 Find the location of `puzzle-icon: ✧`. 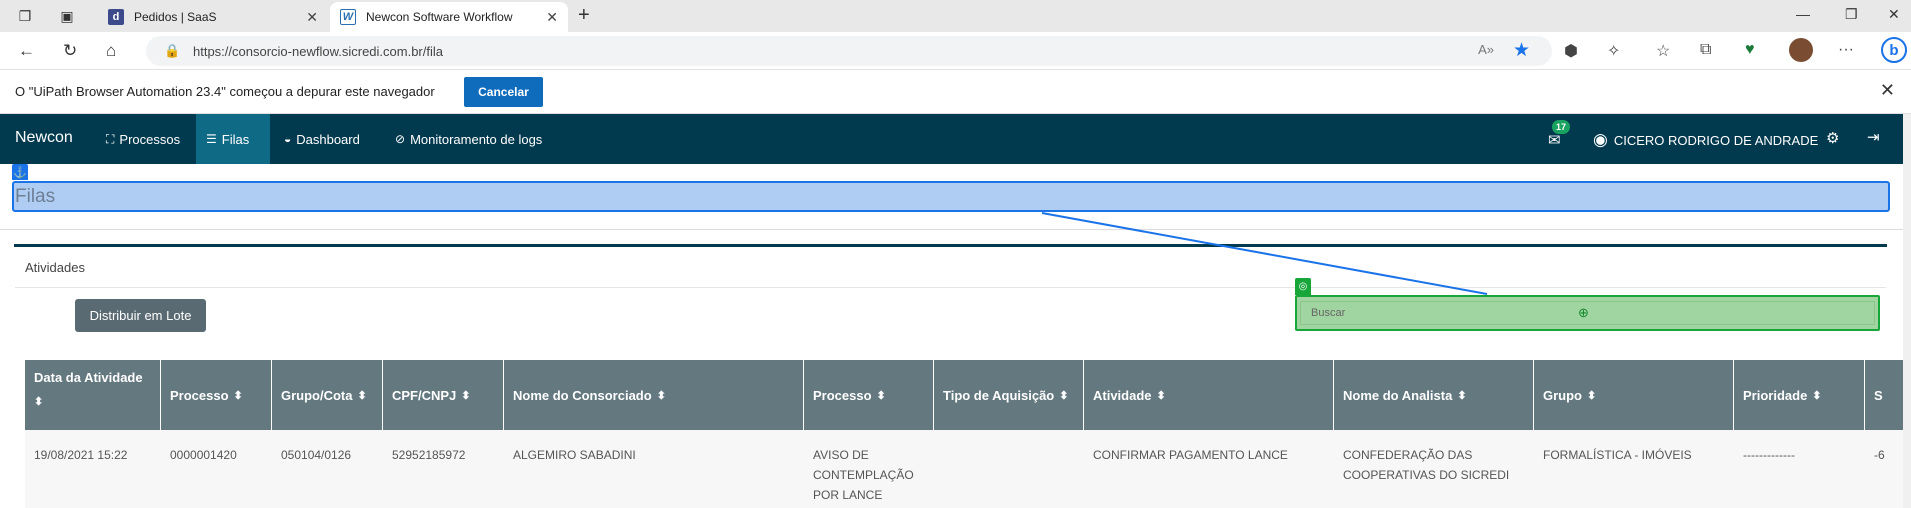

puzzle-icon: ✧ is located at coordinates (1613, 51).